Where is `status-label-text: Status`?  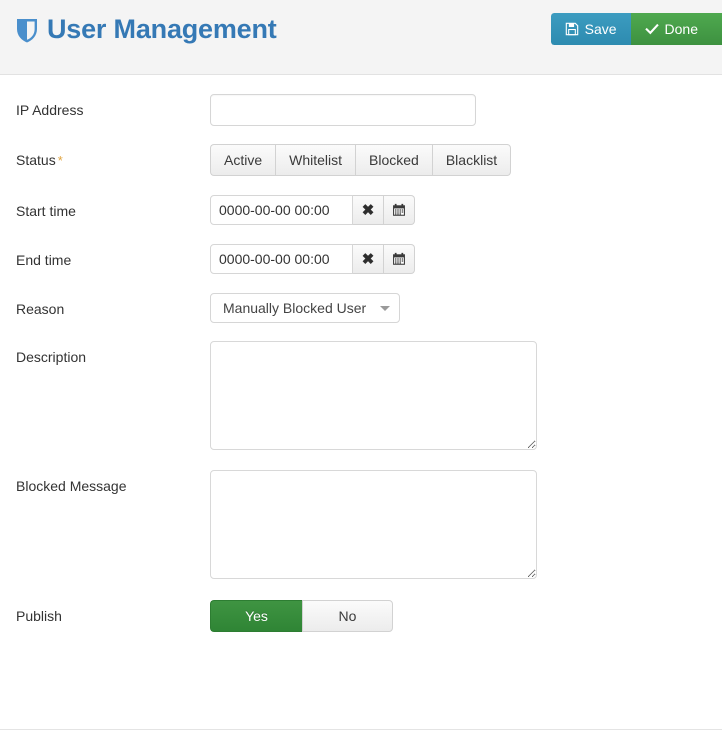
status-label-text: Status is located at coordinates (36, 160).